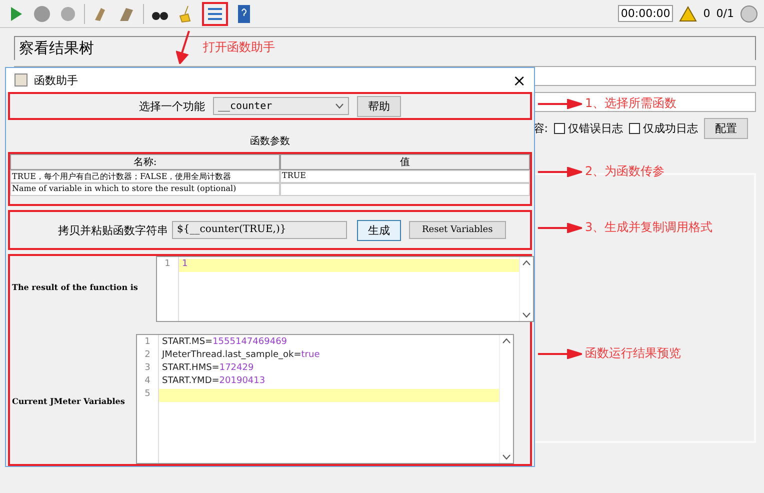 Image resolution: width=764 pixels, height=493 pixels. Describe the element at coordinates (270, 141) in the screenshot. I see `params-title: 函数参数` at that location.